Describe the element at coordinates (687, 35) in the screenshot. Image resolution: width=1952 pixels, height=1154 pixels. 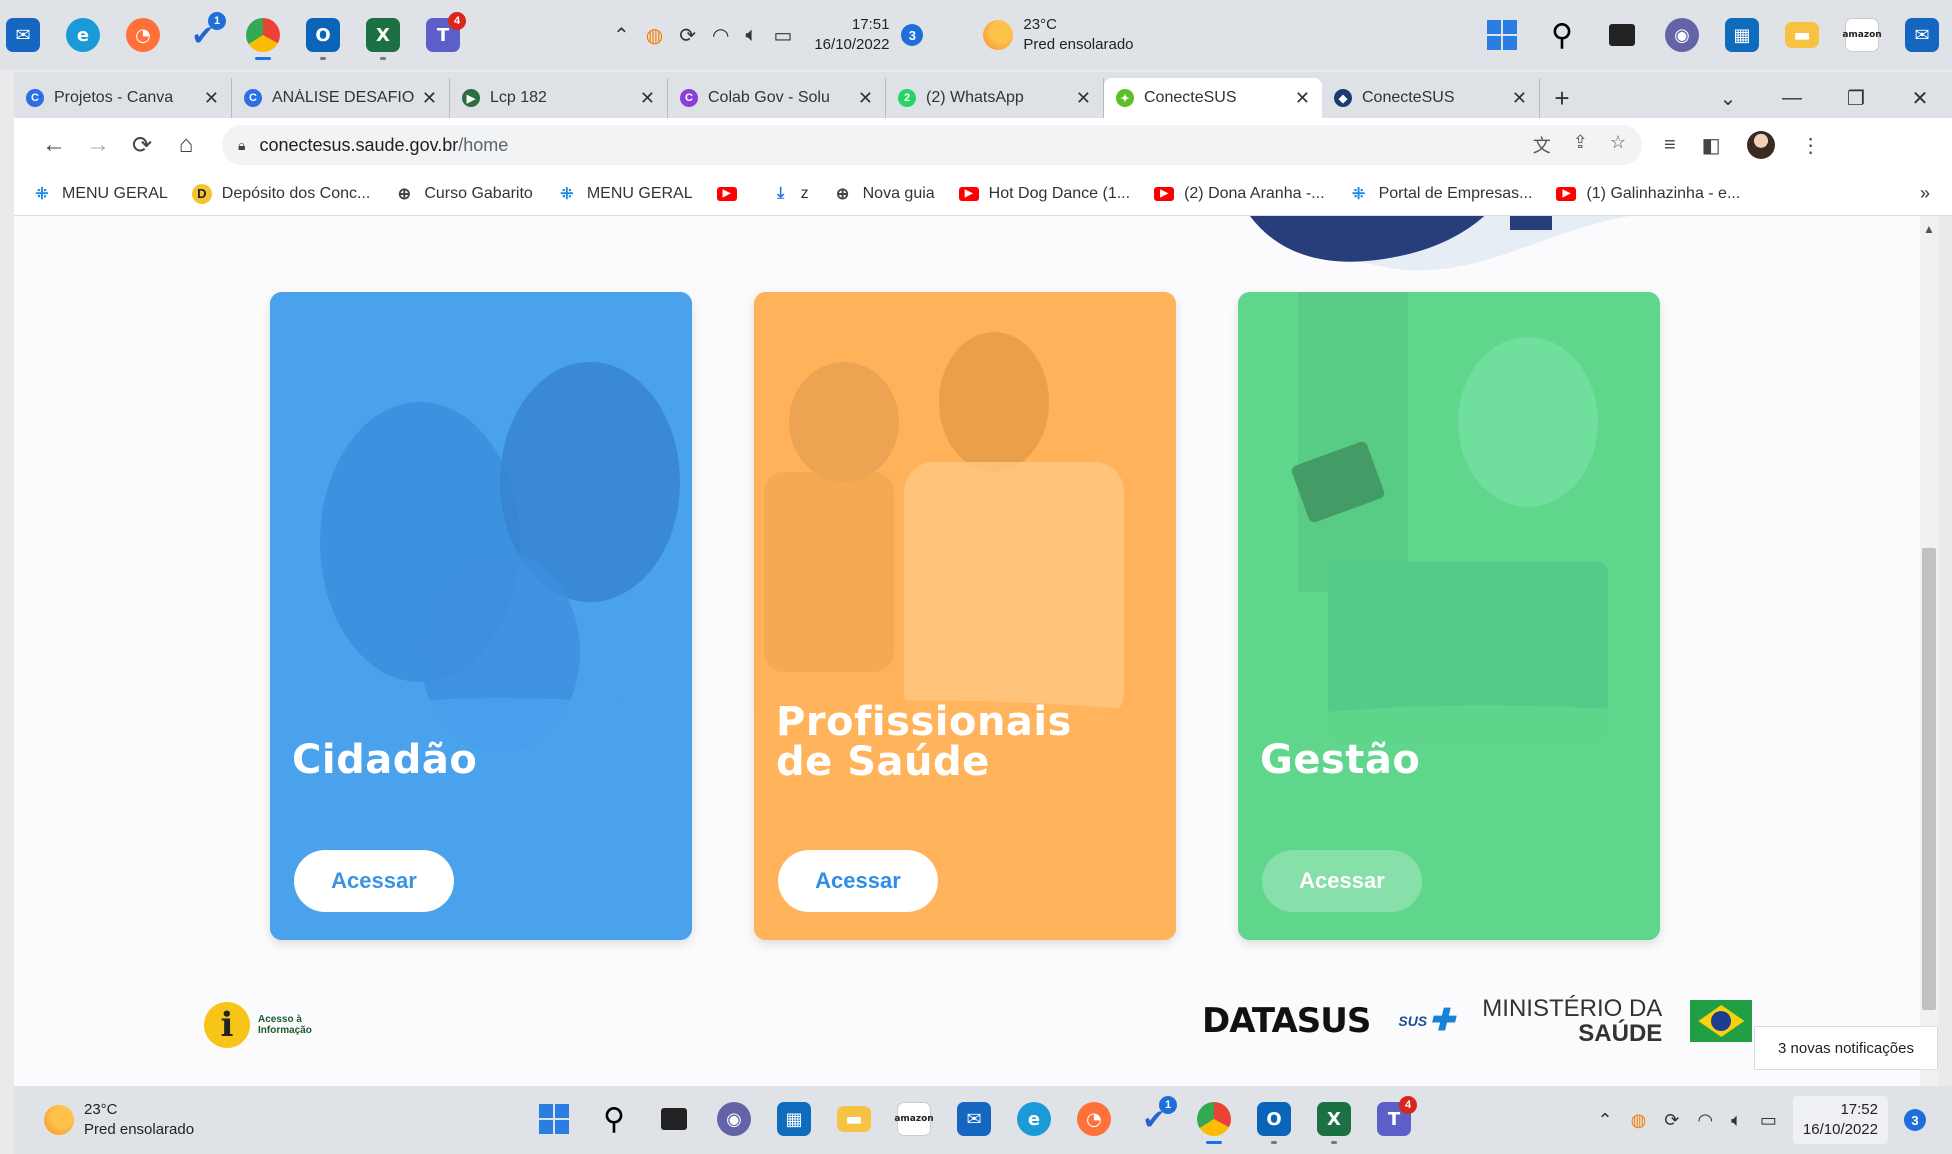
I see `refresh-icon: ⟳` at that location.